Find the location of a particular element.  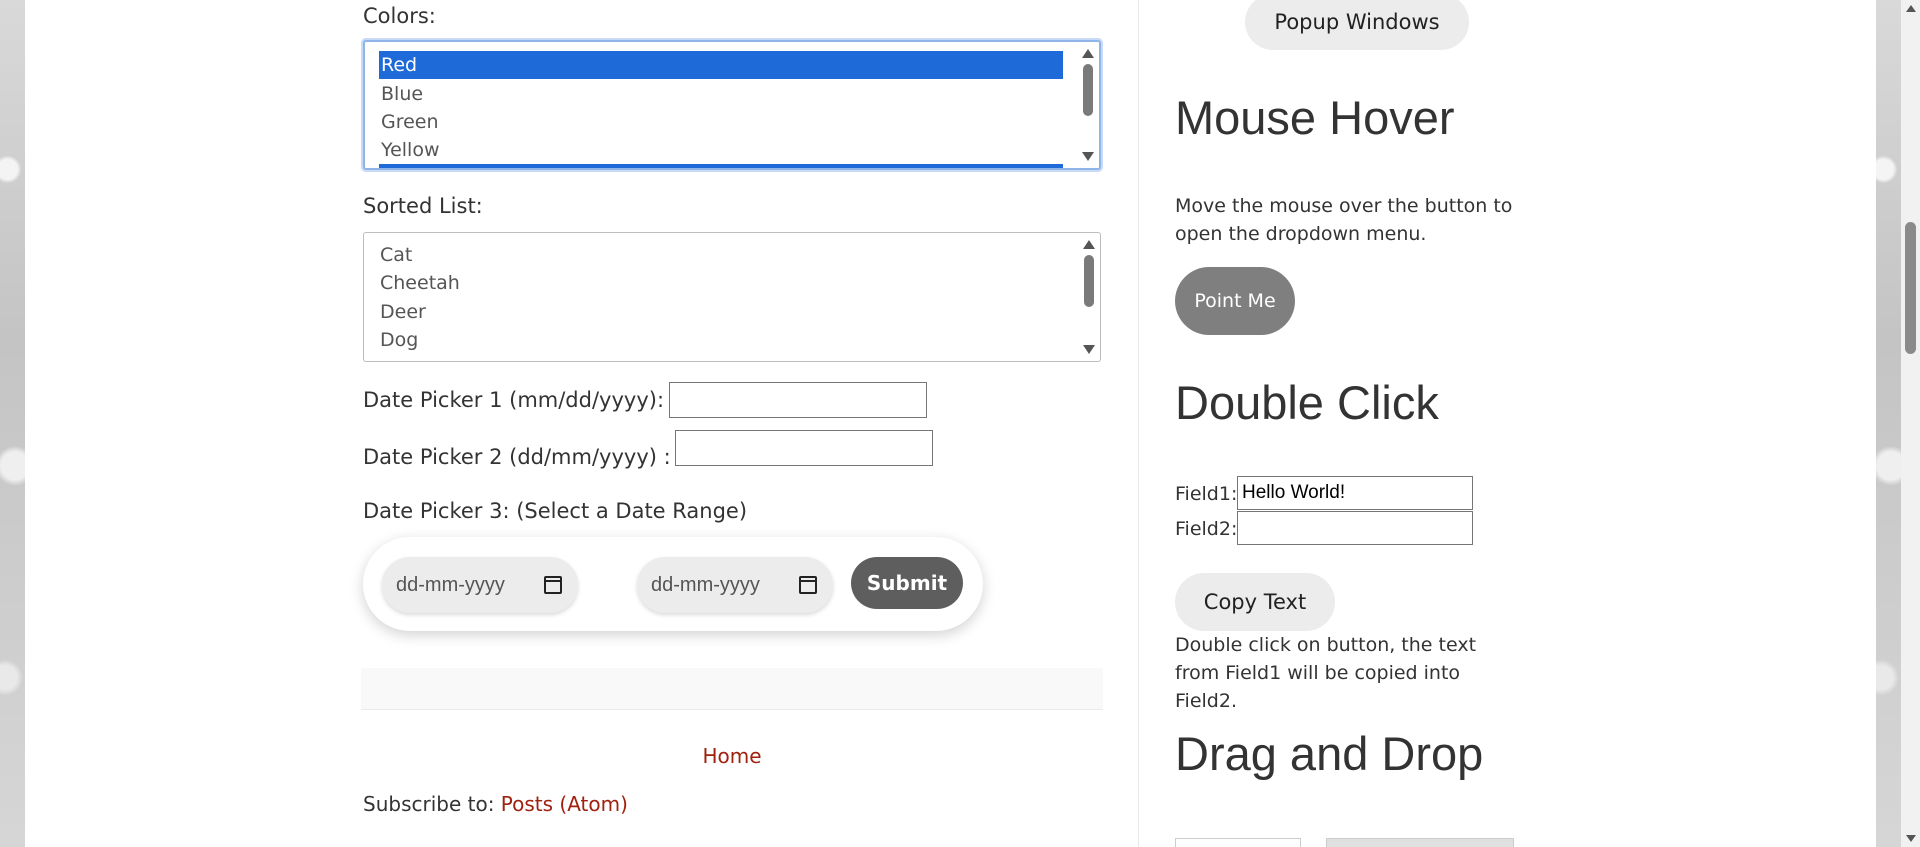

sorted-listbox: Cat Cheetah Deer Dog is located at coordinates (732, 297).